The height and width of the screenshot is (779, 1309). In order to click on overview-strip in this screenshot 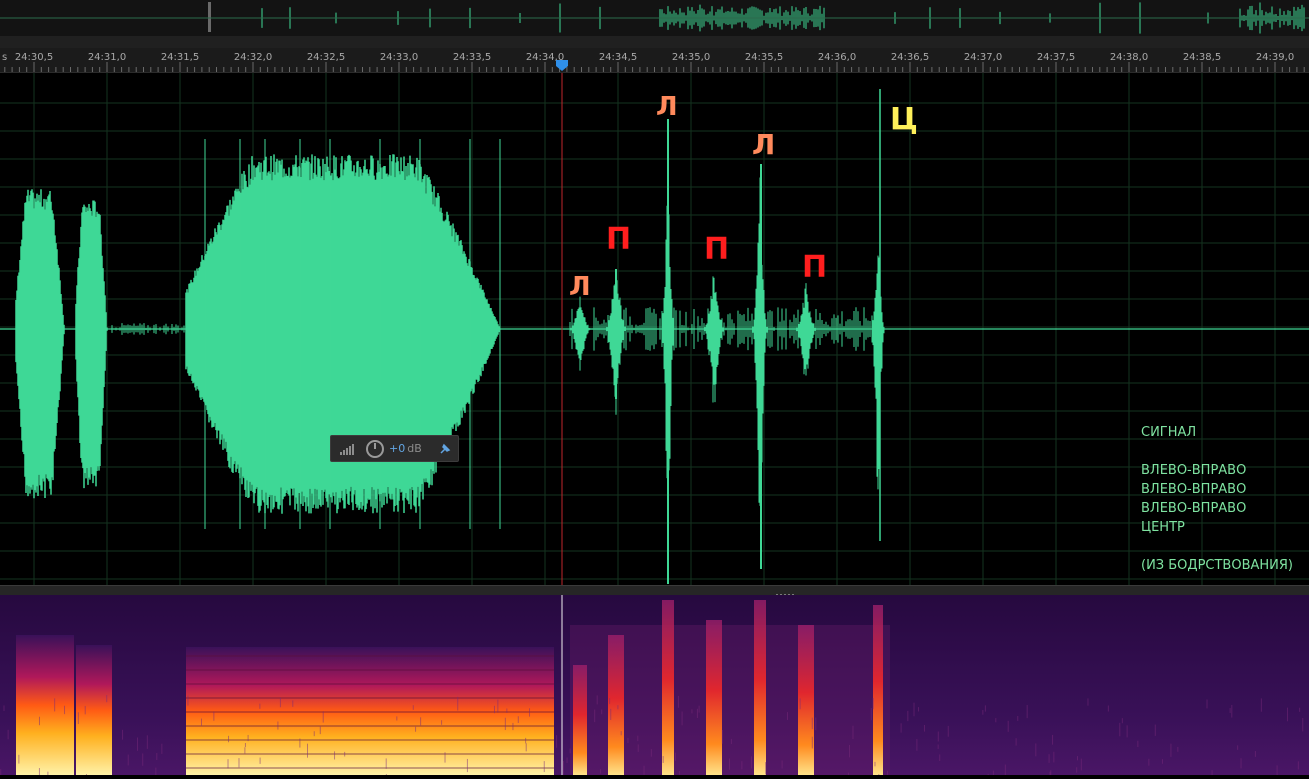, I will do `click(654, 18)`.